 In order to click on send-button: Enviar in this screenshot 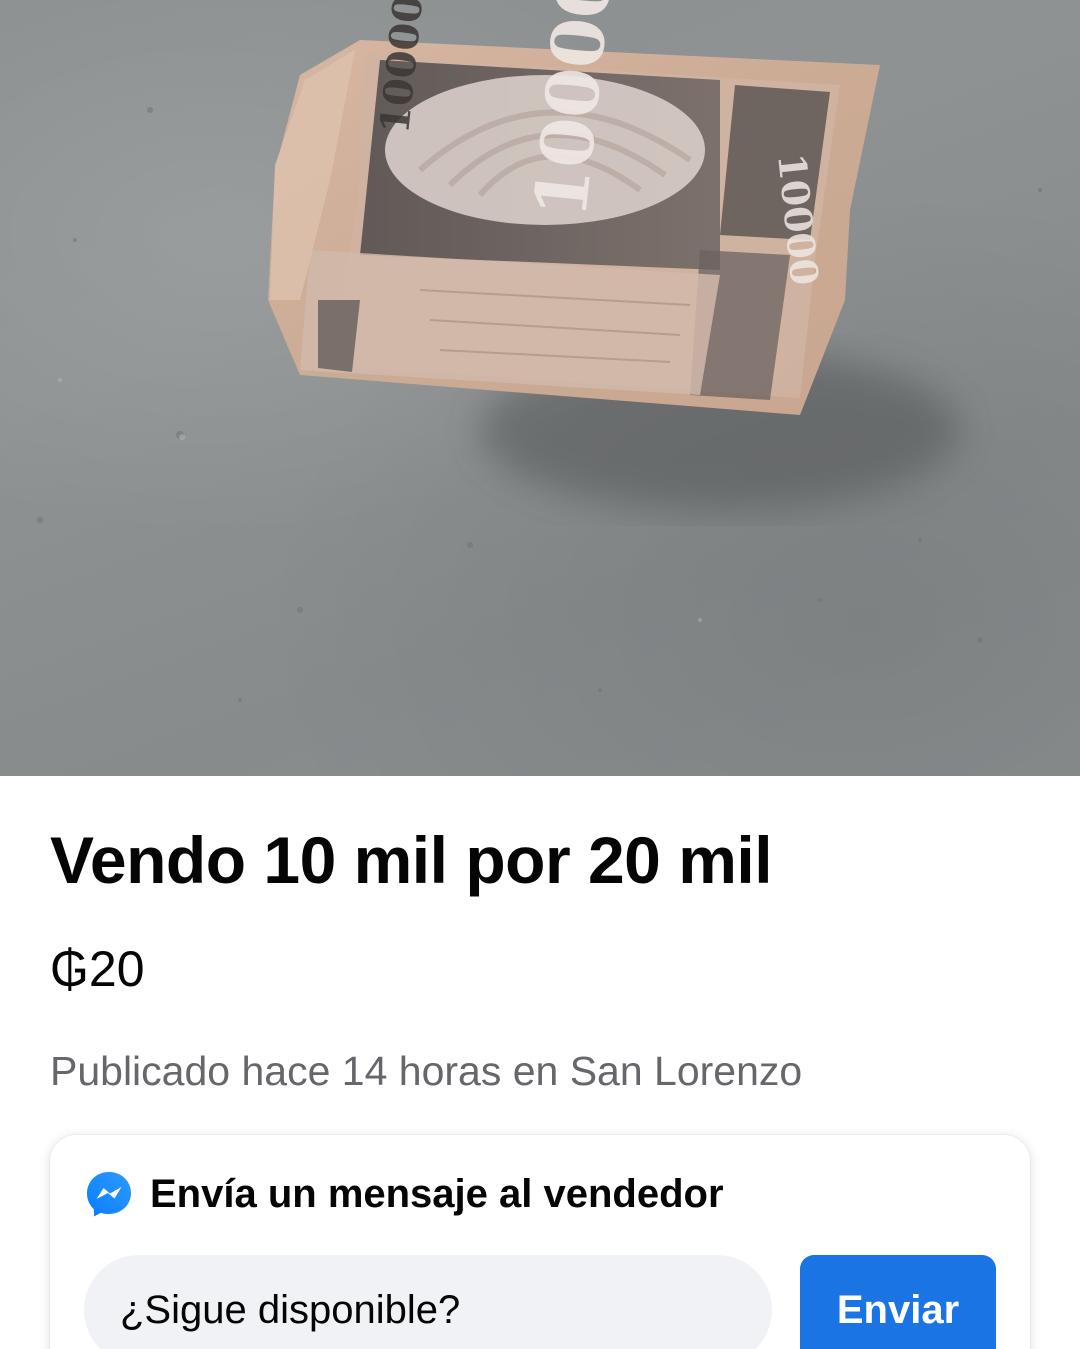, I will do `click(898, 1302)`.